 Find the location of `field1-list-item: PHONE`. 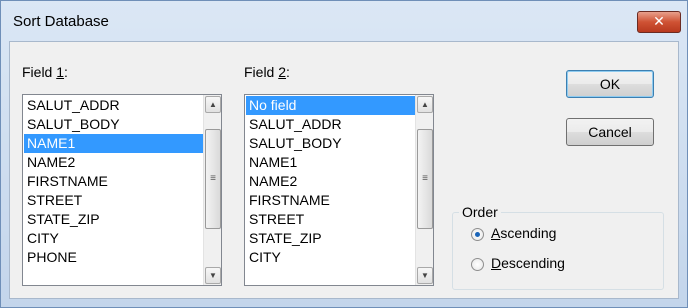

field1-list-item: PHONE is located at coordinates (113, 257).